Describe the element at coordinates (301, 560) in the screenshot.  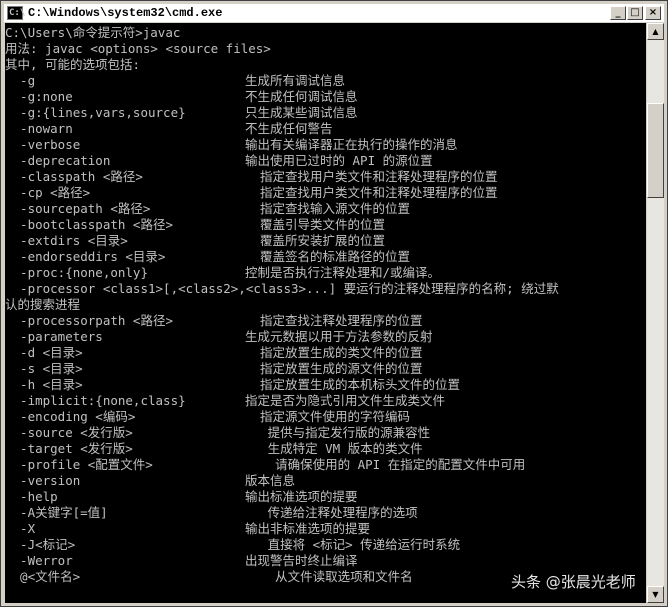
I see `option-desc: 出现警告时终止编译` at that location.